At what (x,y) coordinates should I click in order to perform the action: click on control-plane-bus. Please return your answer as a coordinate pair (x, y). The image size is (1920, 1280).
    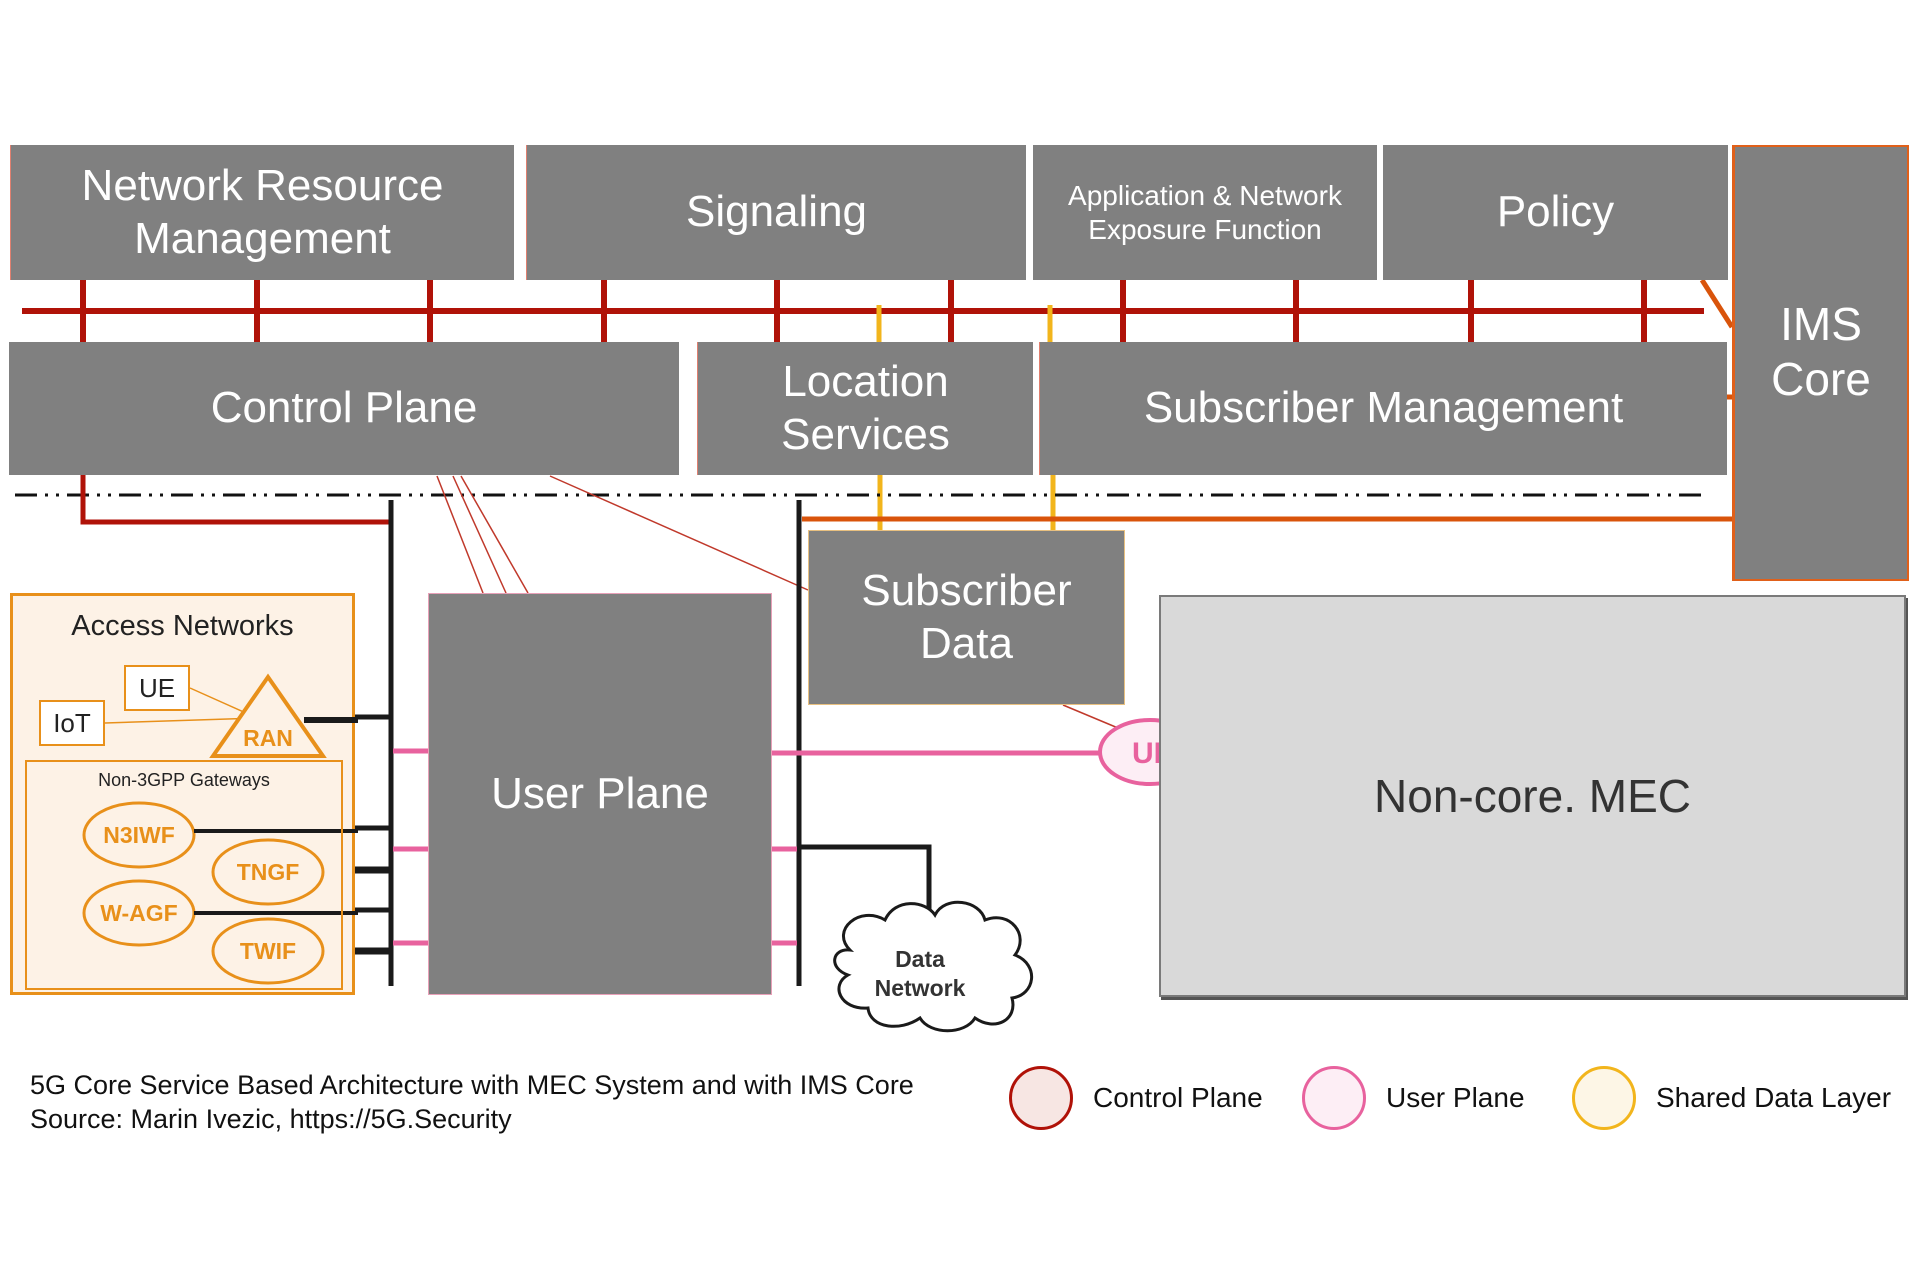
    Looking at the image, I should click on (863, 311).